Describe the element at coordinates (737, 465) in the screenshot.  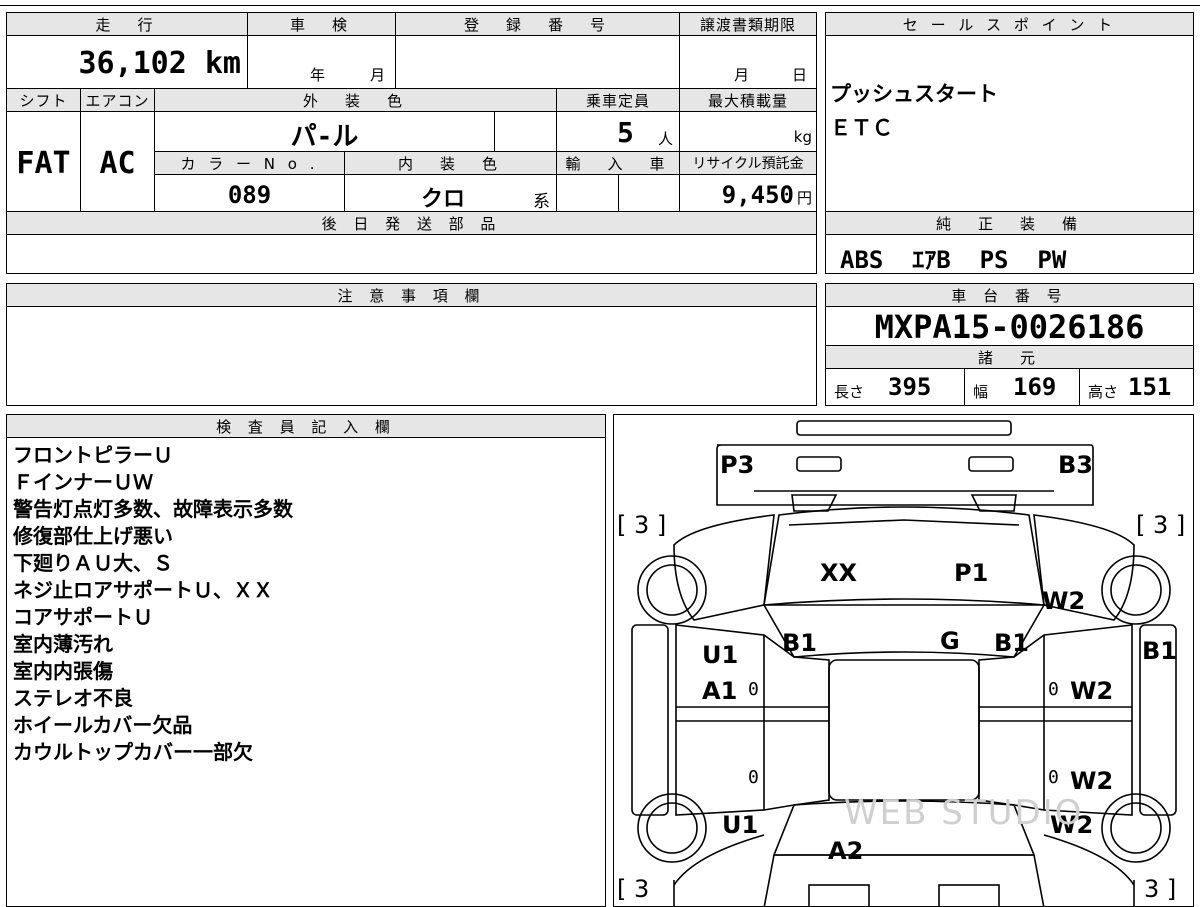
I see `damage-p3: P3` at that location.